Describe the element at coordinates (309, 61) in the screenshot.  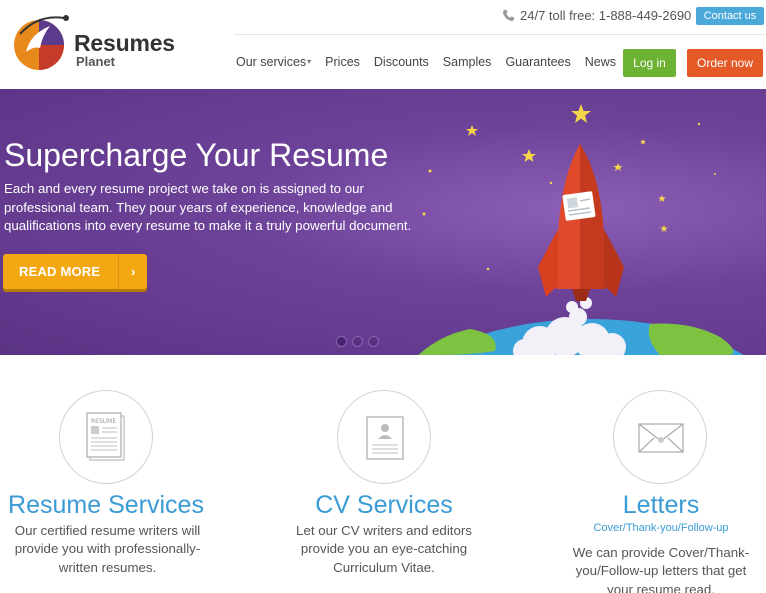
I see `chevron-down-icon: ▾` at that location.